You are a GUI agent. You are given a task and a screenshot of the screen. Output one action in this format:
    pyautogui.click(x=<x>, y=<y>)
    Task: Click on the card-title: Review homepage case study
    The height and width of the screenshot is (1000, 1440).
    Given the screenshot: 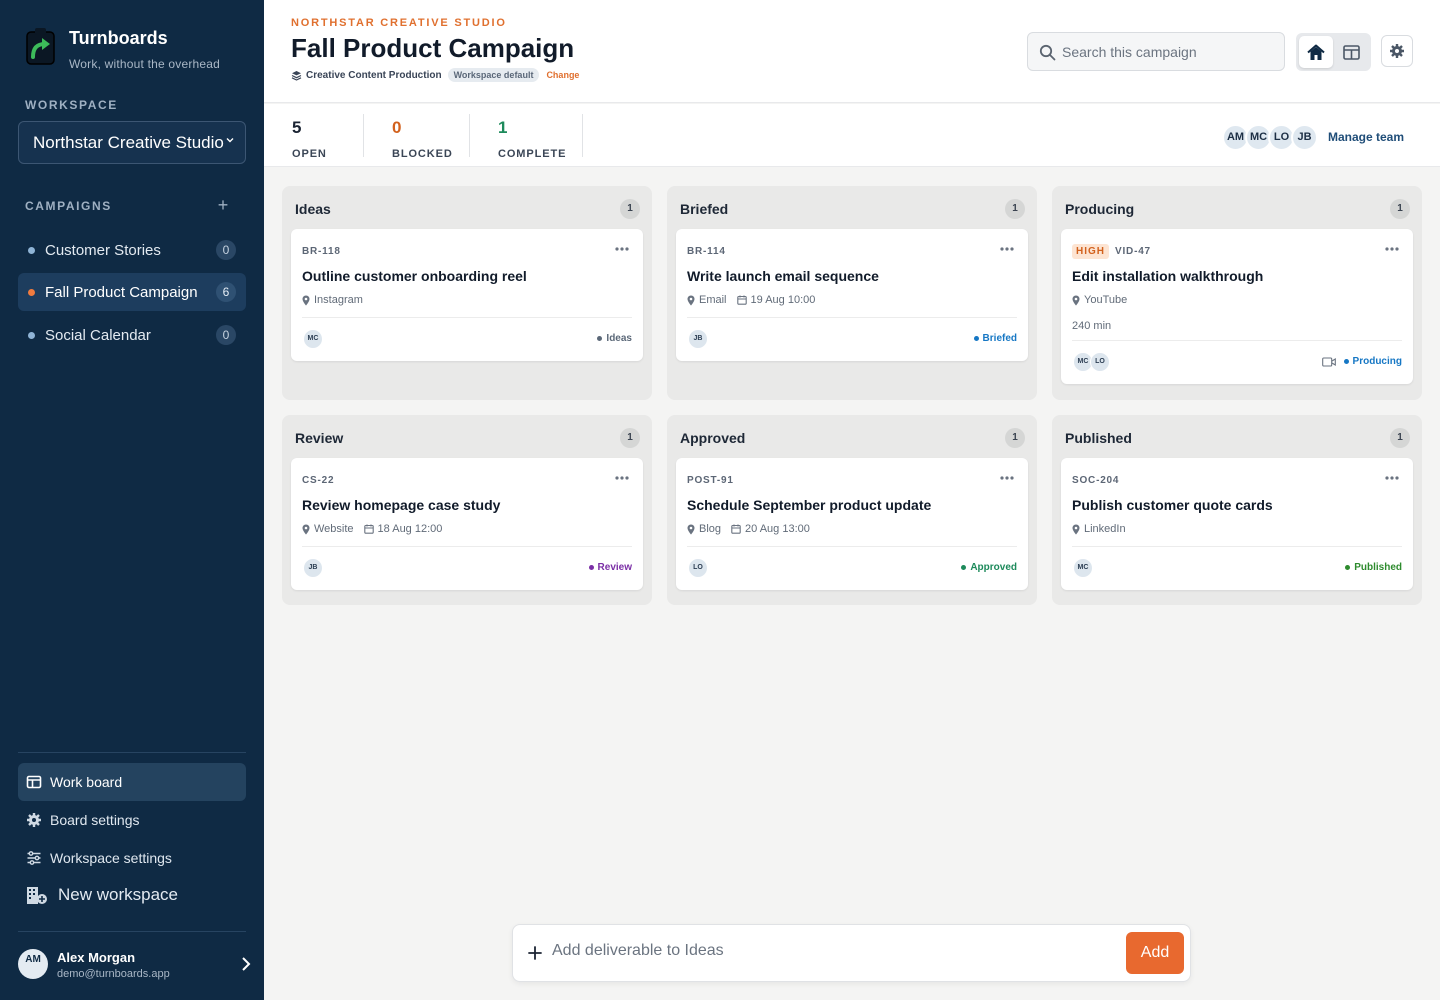 What is the action you would take?
    pyautogui.click(x=401, y=505)
    